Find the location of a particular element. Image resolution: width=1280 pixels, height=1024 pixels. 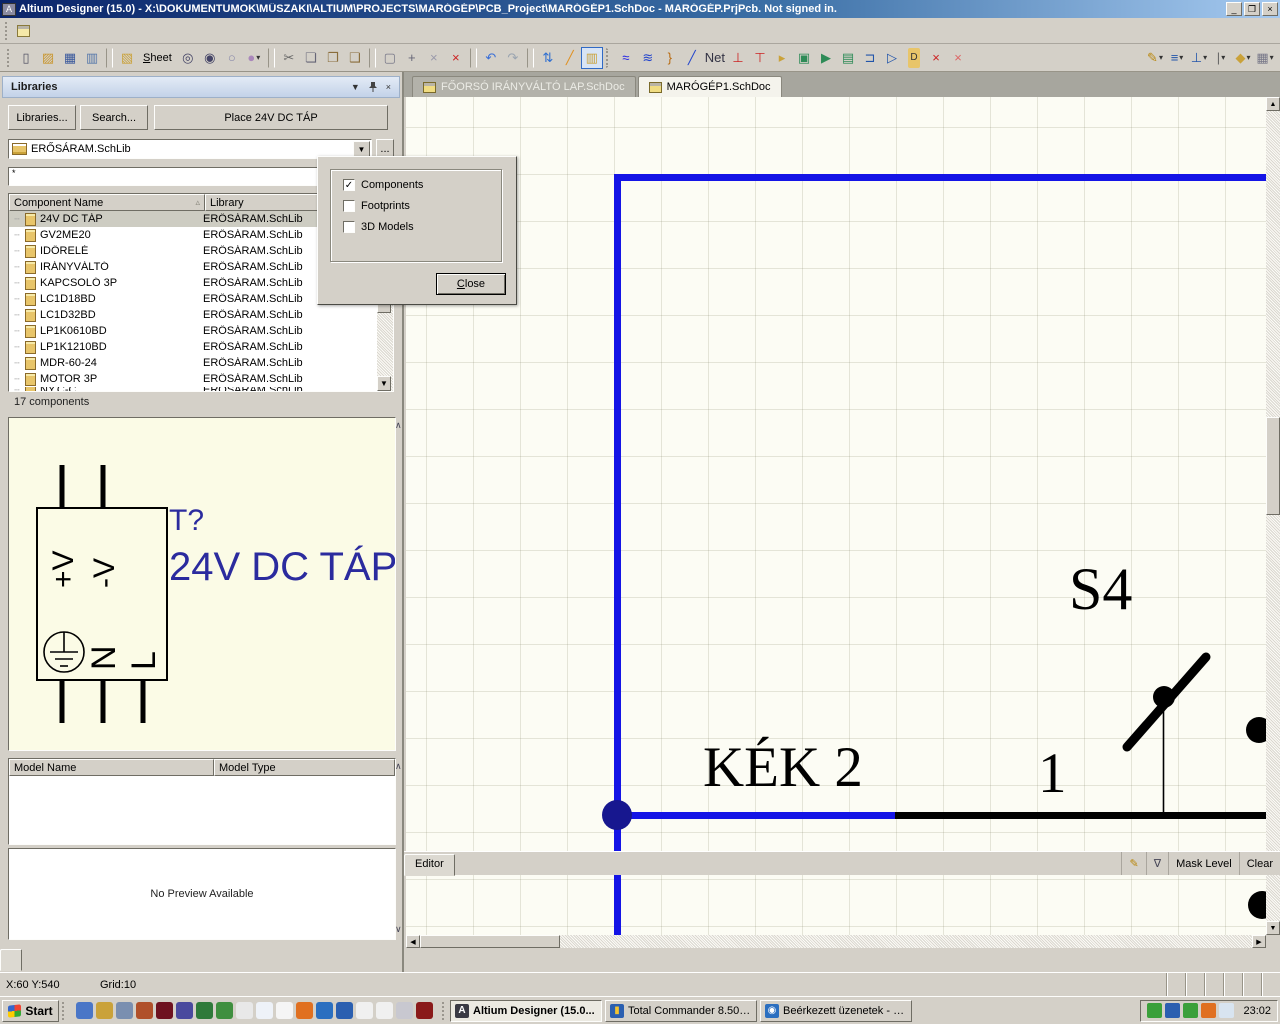

close-popup-button: Close is located at coordinates (471, 284).